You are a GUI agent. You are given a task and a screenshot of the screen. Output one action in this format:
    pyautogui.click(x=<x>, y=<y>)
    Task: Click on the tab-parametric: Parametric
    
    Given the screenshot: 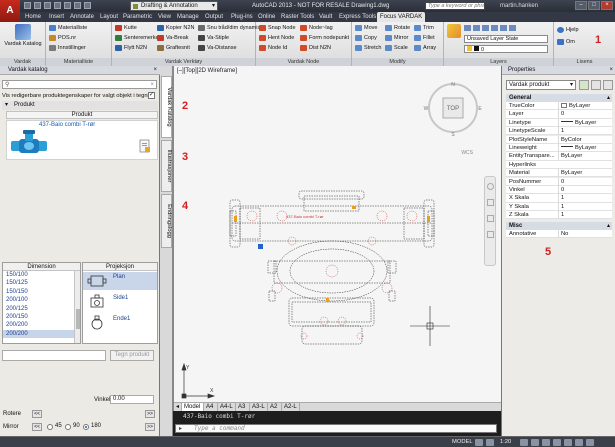 What is the action you would take?
    pyautogui.click(x=137, y=17)
    